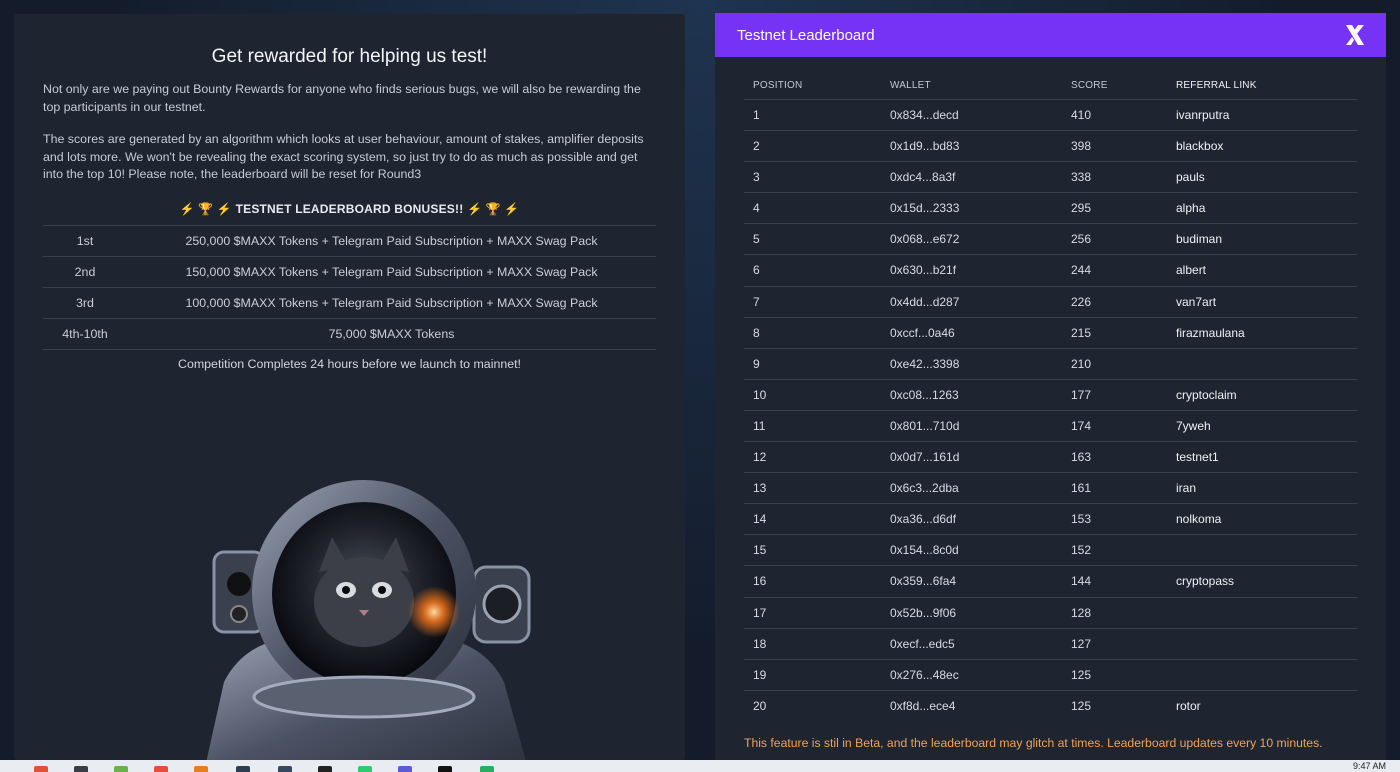  I want to click on bonus-place: 2nd, so click(85, 271).